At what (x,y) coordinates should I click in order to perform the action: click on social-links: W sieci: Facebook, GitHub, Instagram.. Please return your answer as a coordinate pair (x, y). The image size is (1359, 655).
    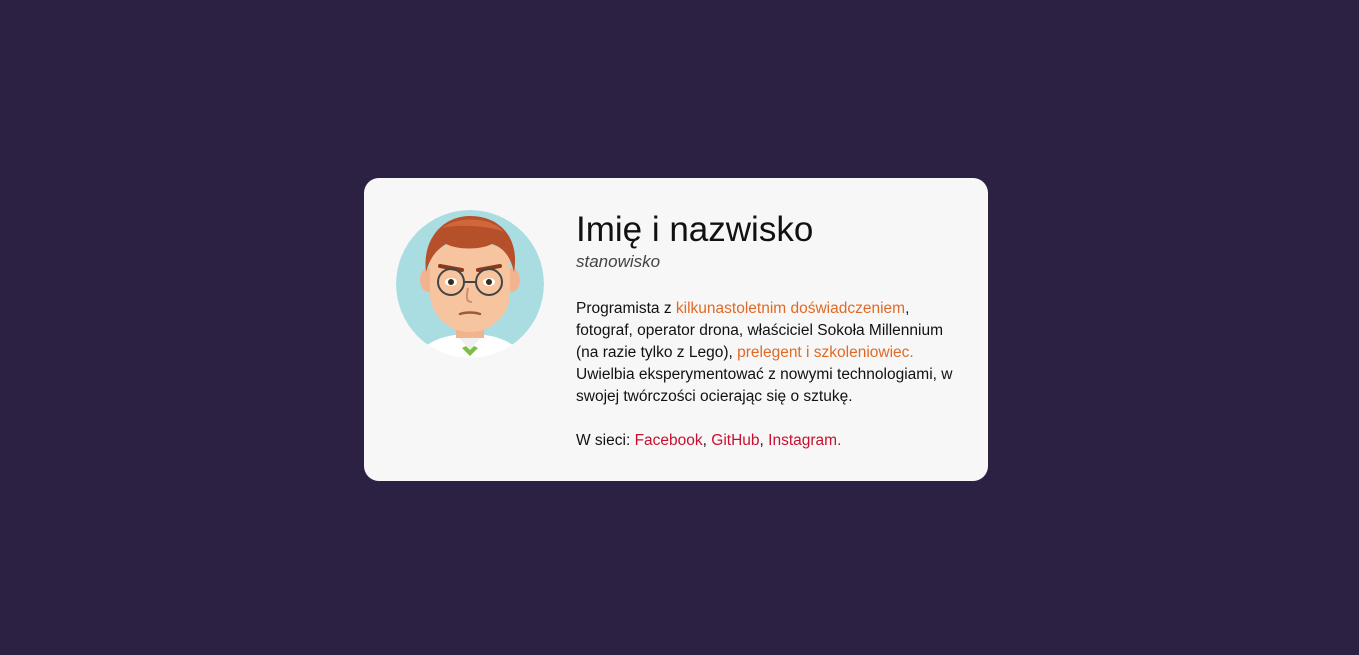
    Looking at the image, I should click on (771, 441).